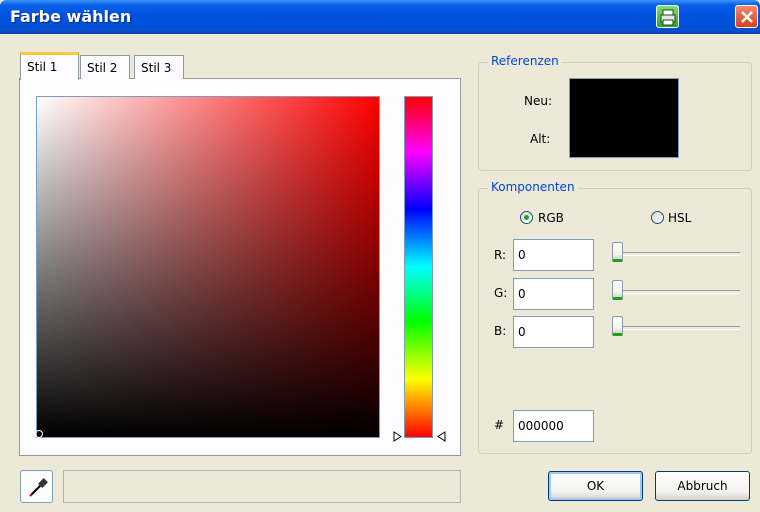 The width and height of the screenshot is (760, 512). Describe the element at coordinates (501, 293) in the screenshot. I see `g-label: G:` at that location.